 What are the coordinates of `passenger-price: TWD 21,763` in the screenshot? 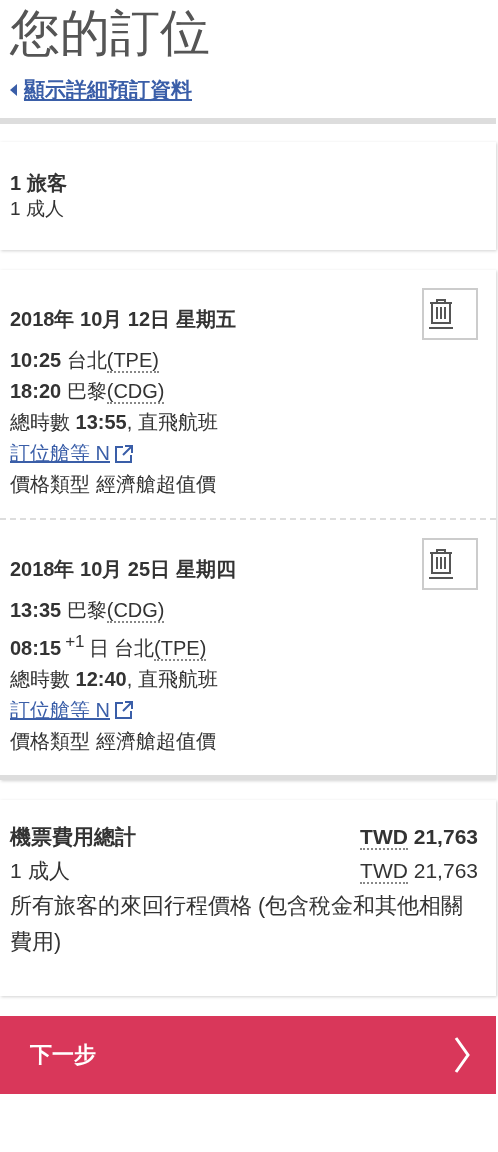 It's located at (419, 871).